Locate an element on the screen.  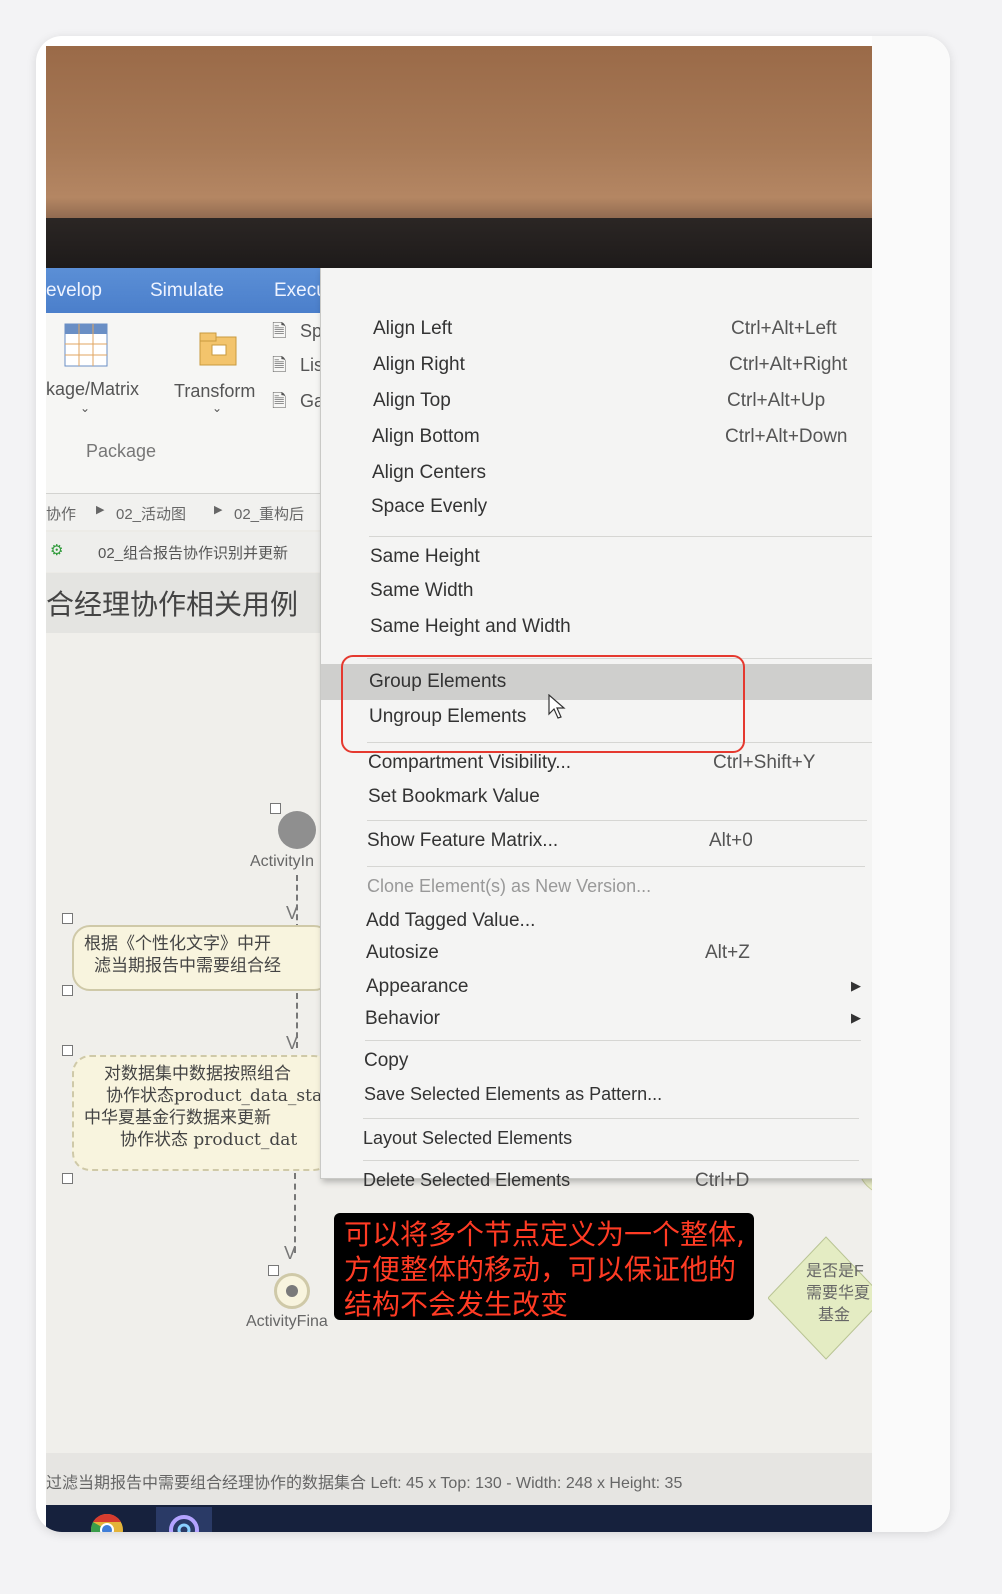
breadcrumb-item: 02_重构后 is located at coordinates (269, 513).